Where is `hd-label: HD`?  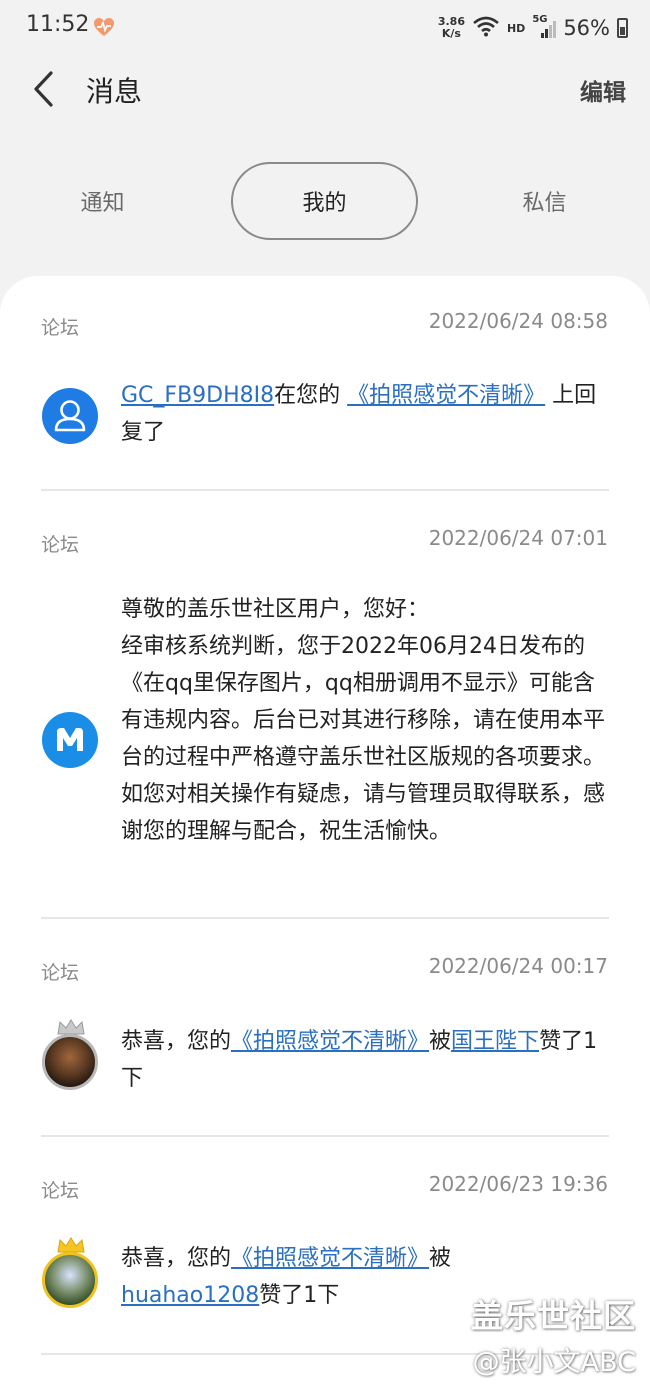 hd-label: HD is located at coordinates (516, 28).